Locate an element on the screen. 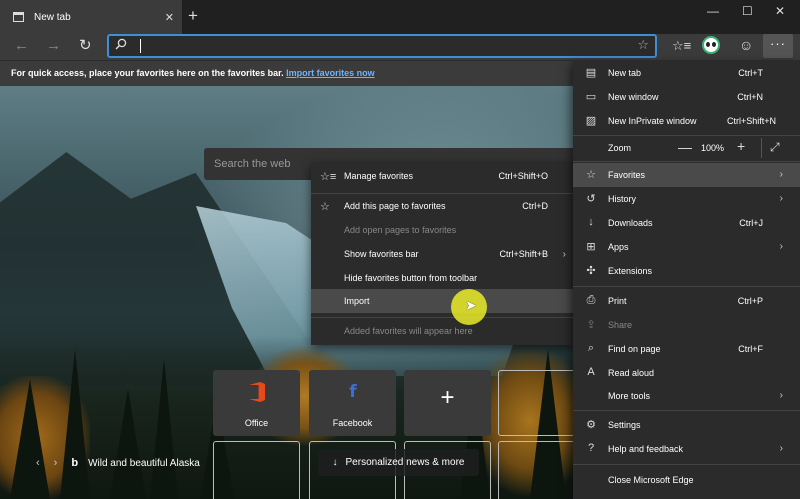 Image resolution: width=800 pixels, height=499 pixels. menu-item-label: Read aloud is located at coordinates (631, 373).